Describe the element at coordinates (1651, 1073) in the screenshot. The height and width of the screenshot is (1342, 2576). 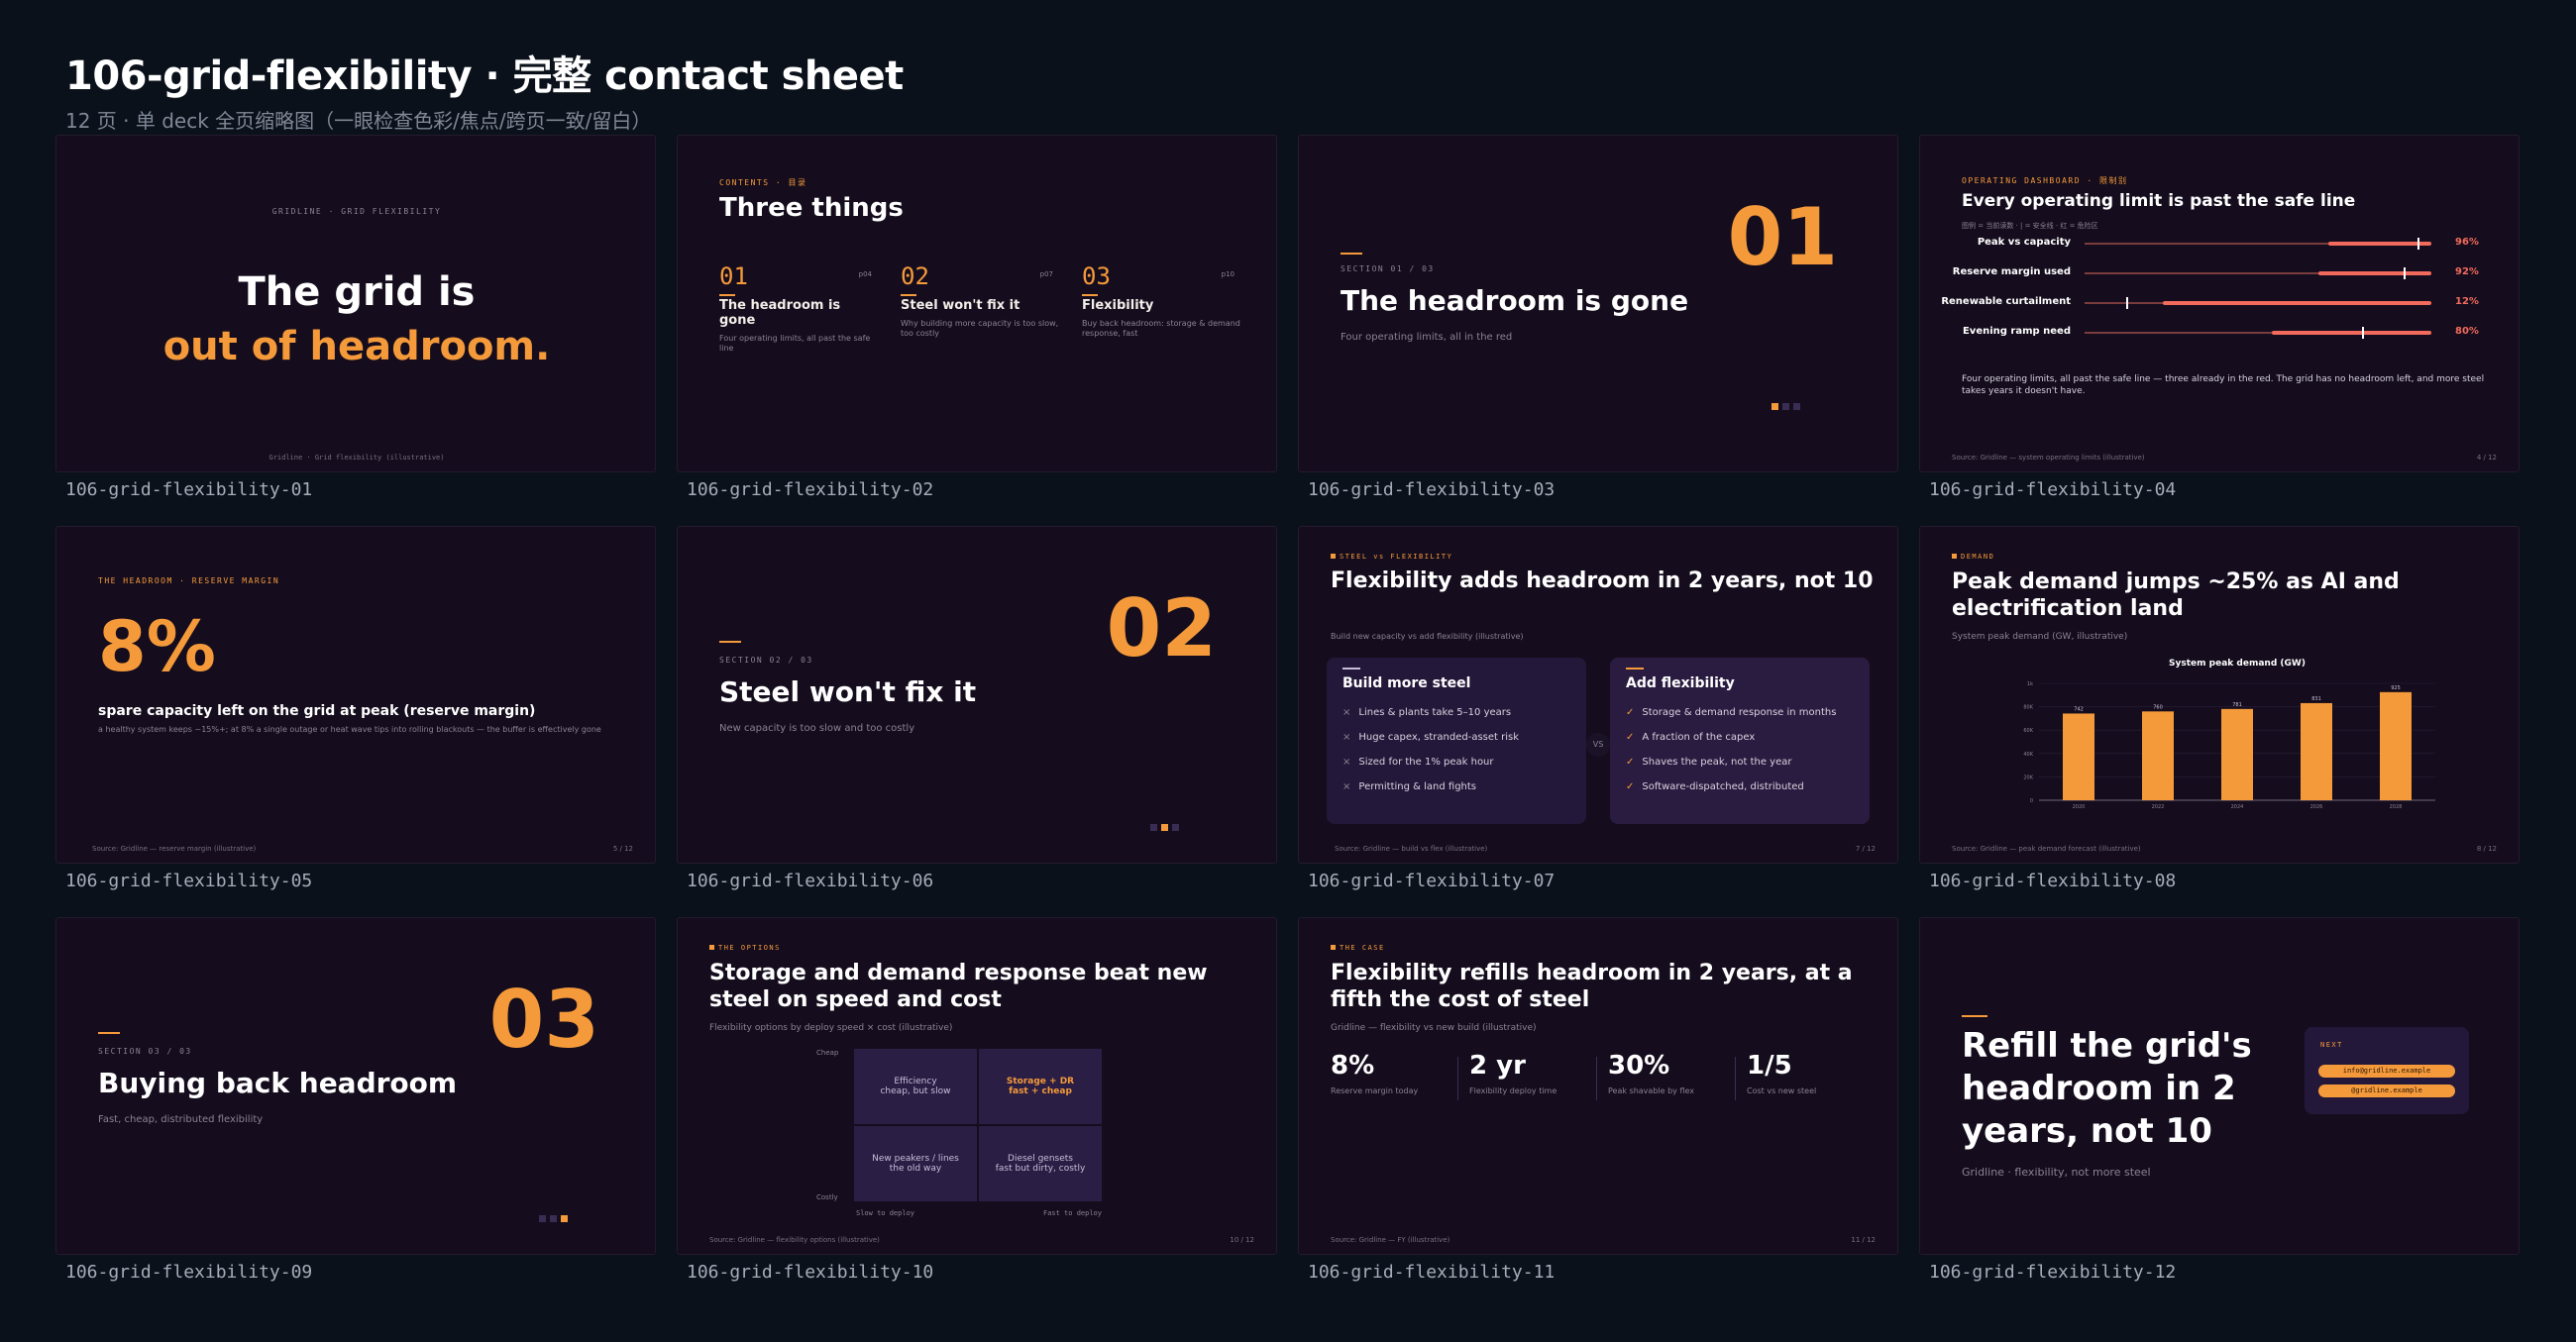
I see `stat-peak-shavable: 30% Peak shavable by flex` at that location.